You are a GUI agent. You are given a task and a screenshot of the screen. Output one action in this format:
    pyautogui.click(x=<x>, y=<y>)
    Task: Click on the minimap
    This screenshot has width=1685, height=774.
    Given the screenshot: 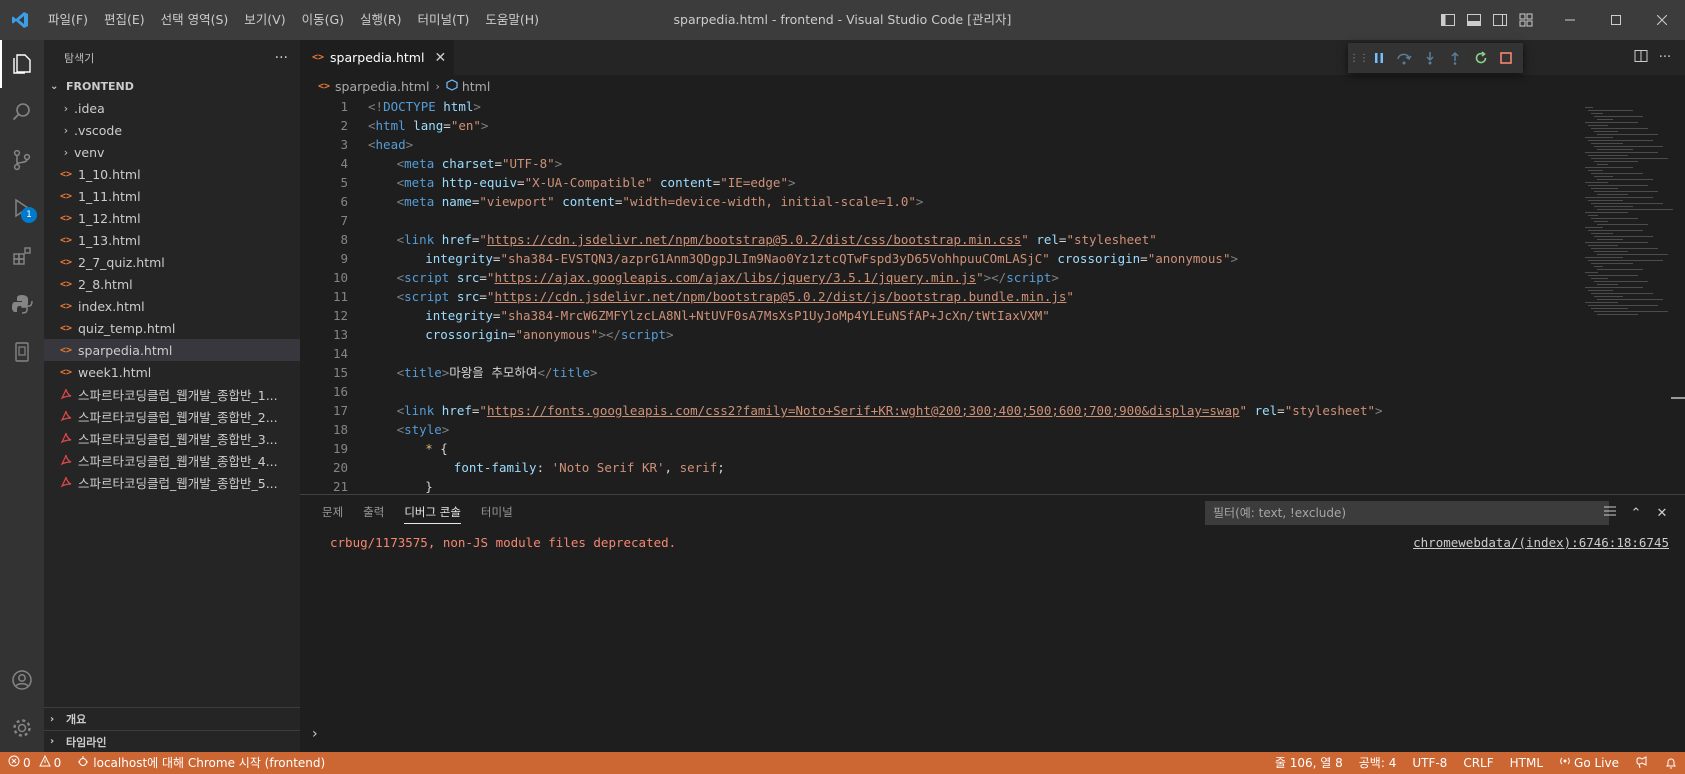 What is the action you would take?
    pyautogui.click(x=1625, y=295)
    